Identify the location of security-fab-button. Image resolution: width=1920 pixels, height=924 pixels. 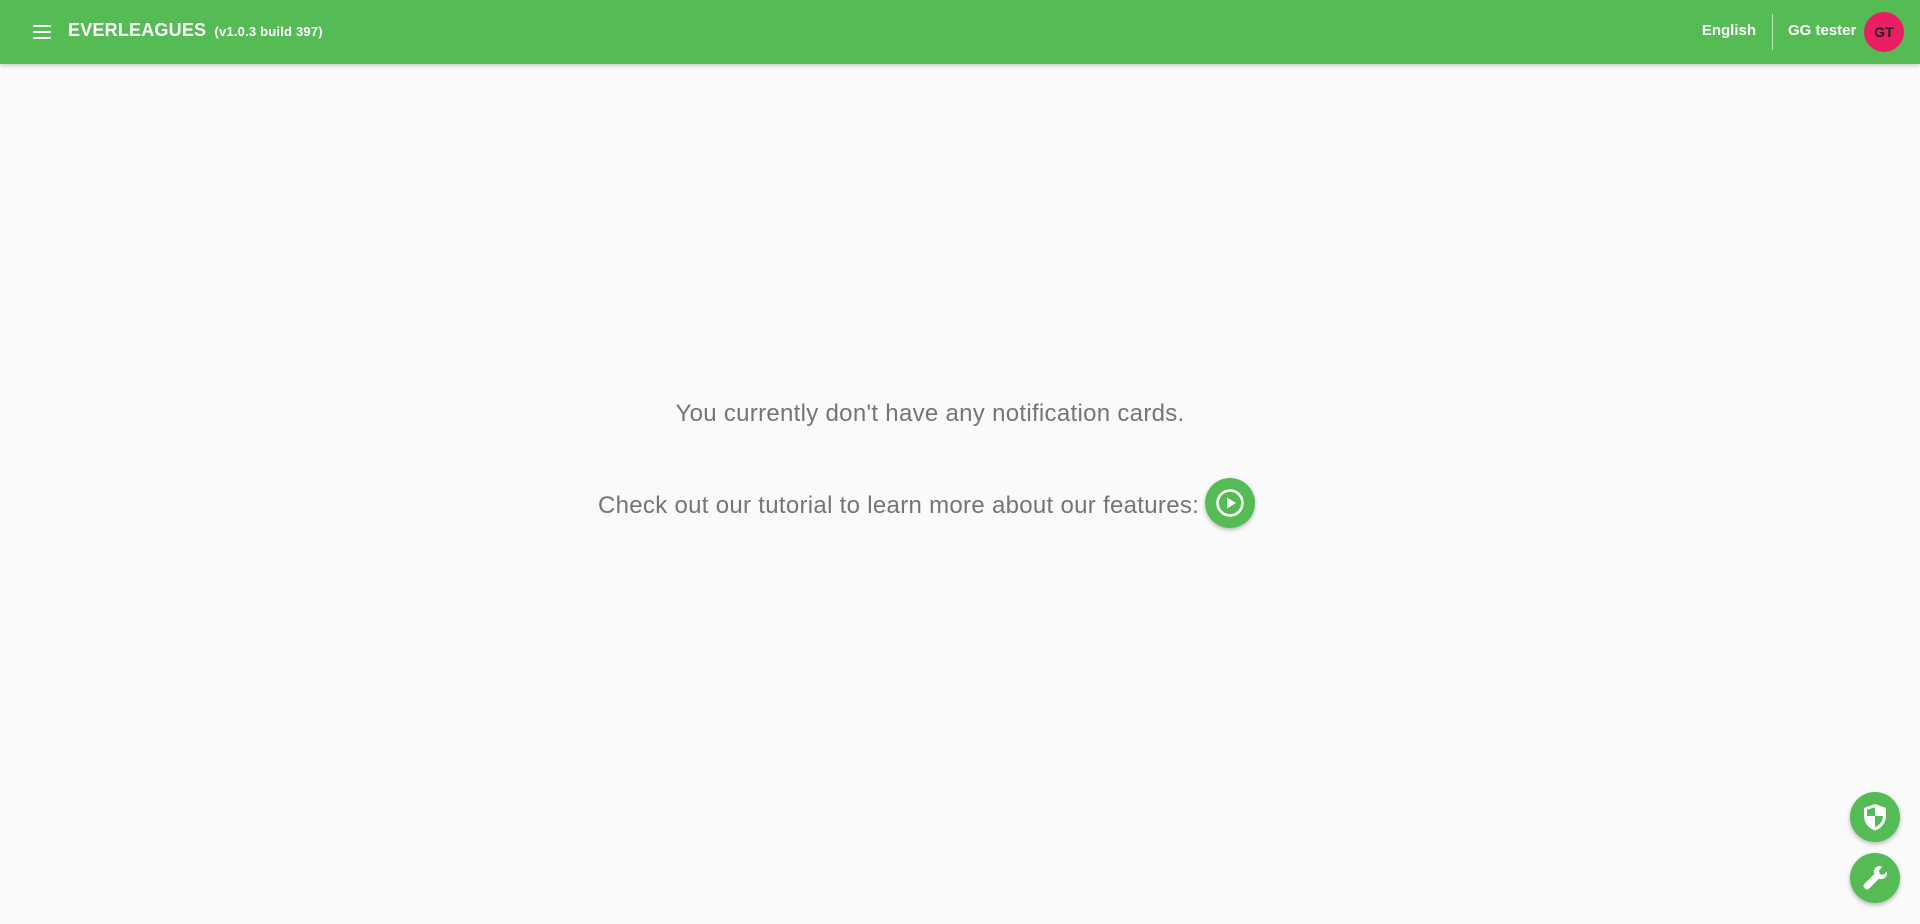
(1875, 817).